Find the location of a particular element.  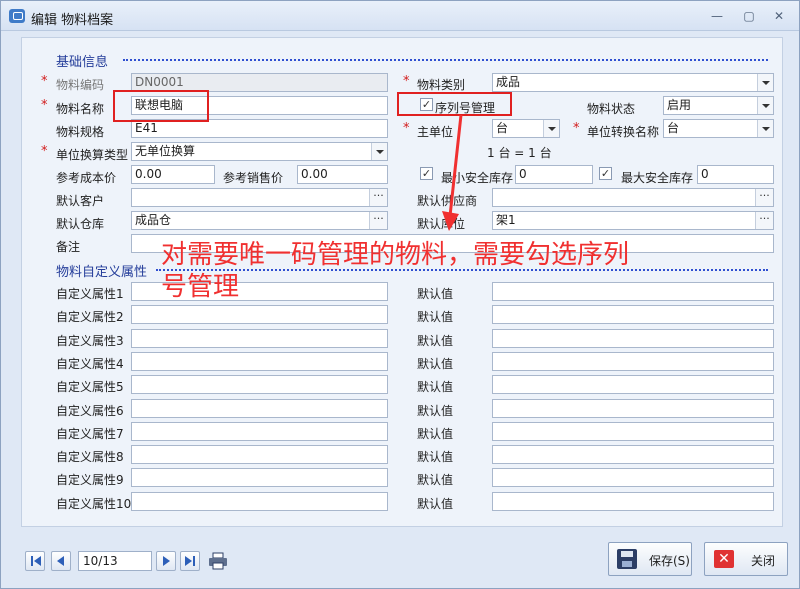

sale-field: 0.00 is located at coordinates (342, 174).